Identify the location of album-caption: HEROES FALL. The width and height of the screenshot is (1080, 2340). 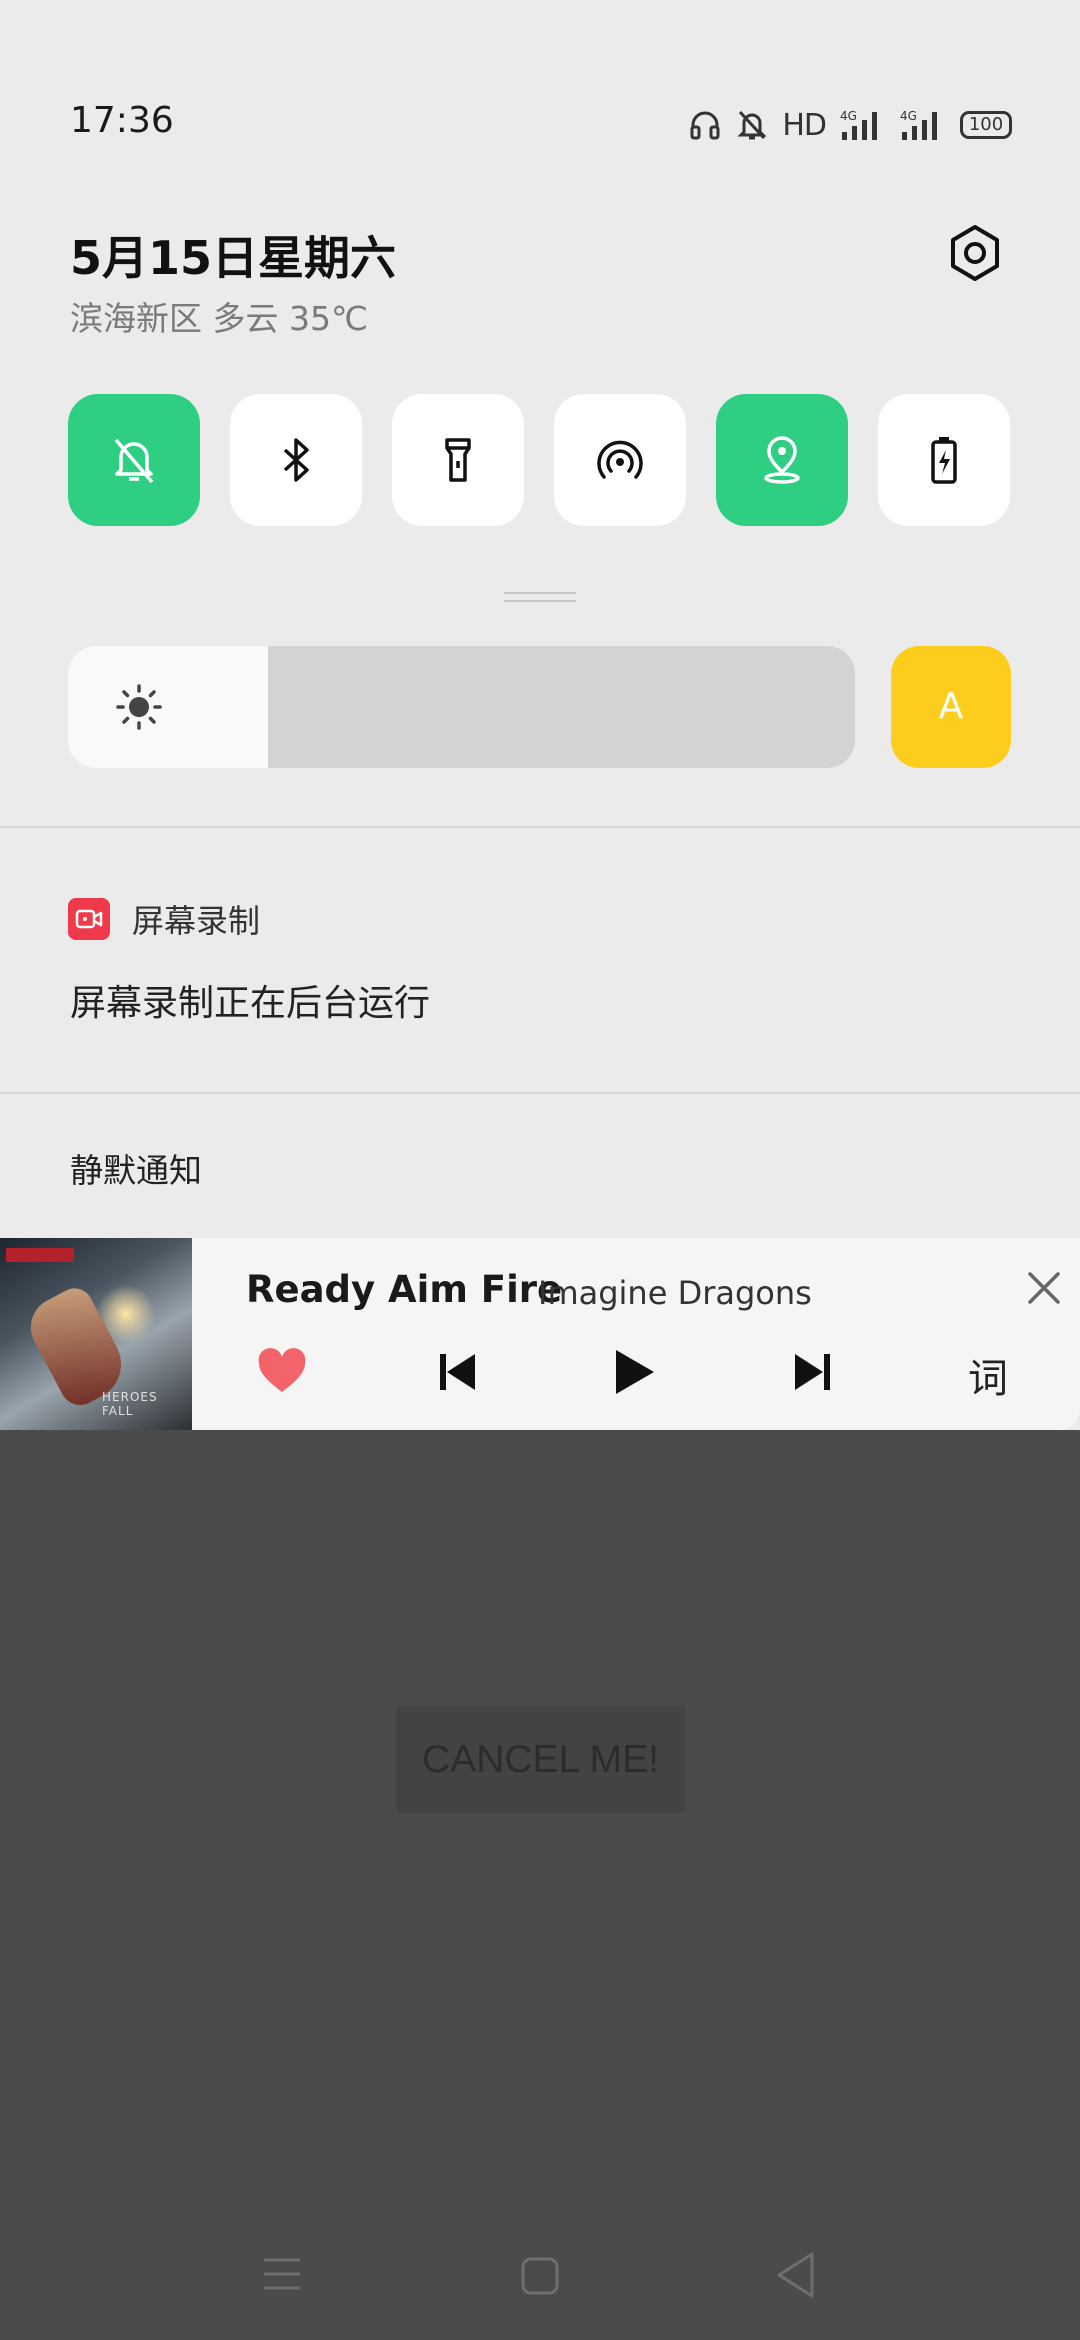
(130, 1404).